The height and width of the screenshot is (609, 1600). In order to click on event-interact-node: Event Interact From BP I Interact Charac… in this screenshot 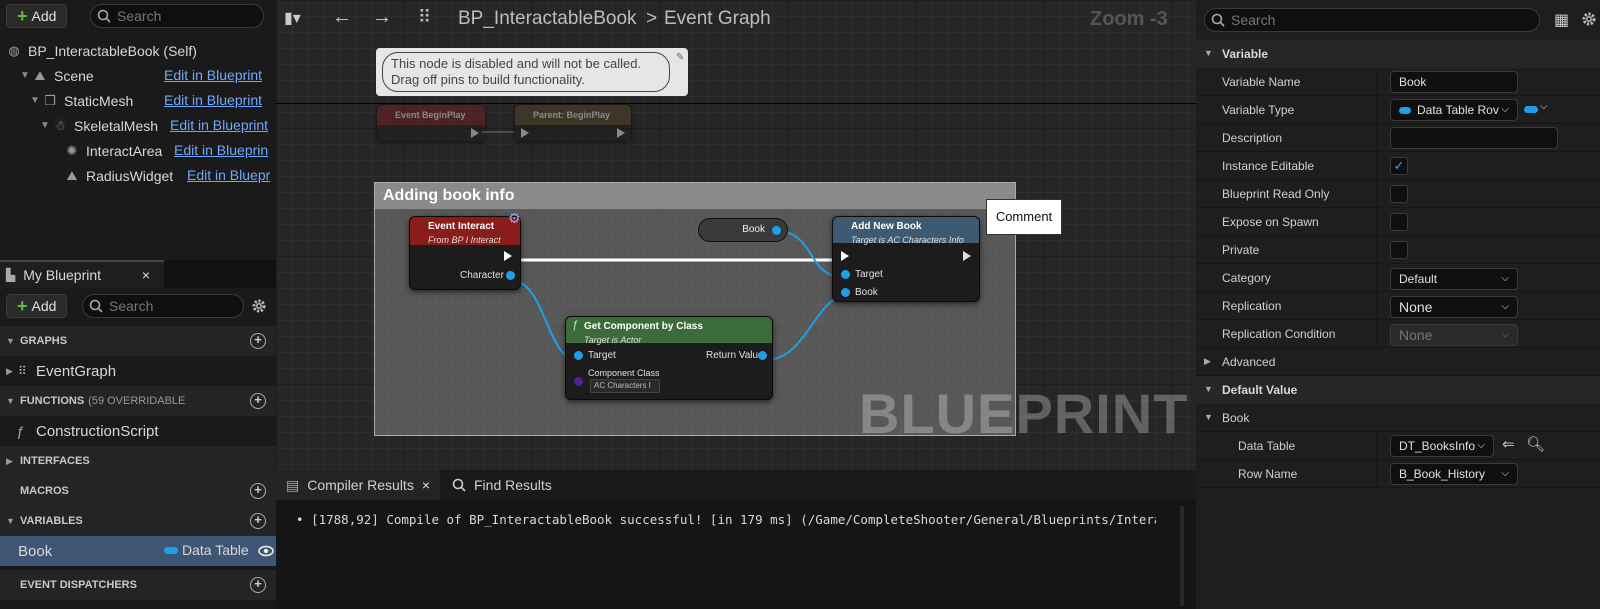, I will do `click(465, 253)`.